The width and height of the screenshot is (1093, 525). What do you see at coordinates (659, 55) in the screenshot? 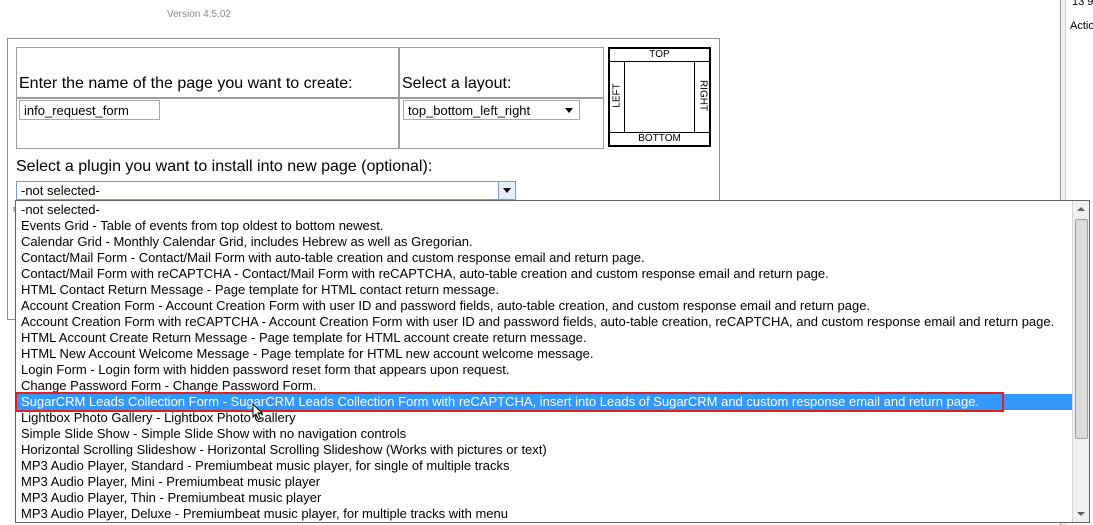
I see `layout-diagram-top: TOP` at bounding box center [659, 55].